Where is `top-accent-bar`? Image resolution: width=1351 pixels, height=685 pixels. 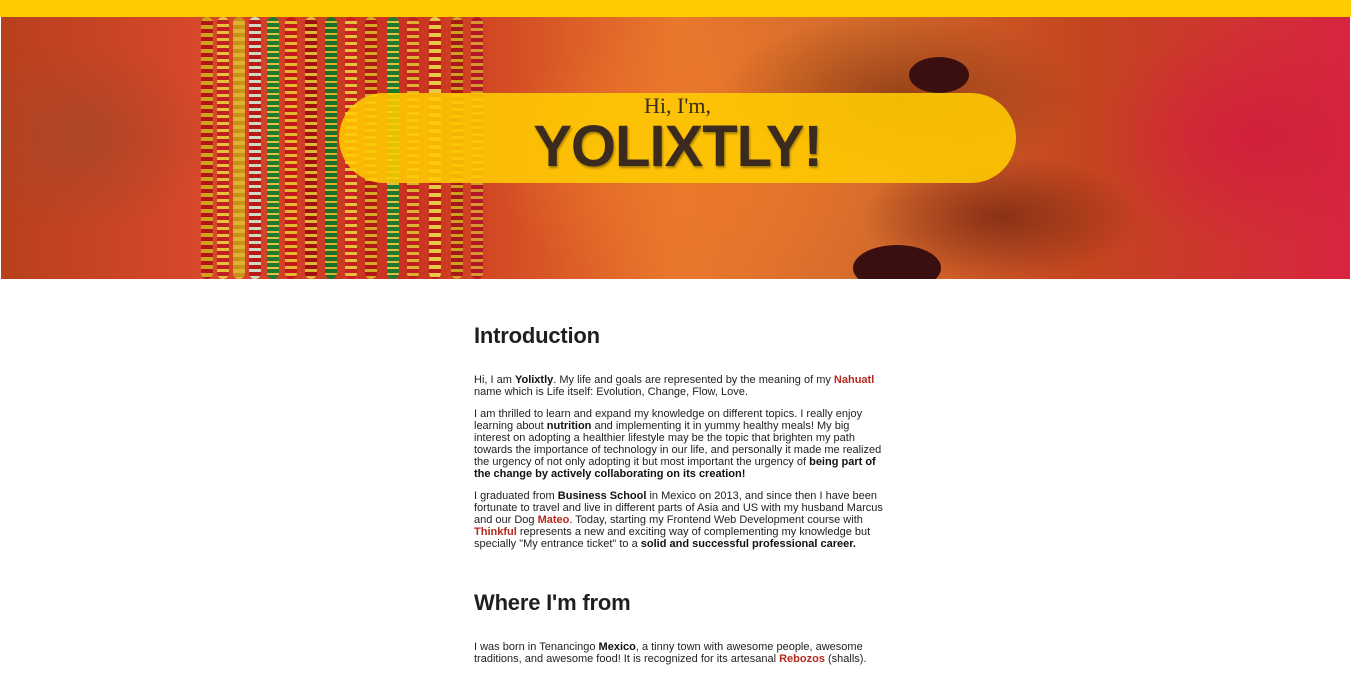 top-accent-bar is located at coordinates (675, 8).